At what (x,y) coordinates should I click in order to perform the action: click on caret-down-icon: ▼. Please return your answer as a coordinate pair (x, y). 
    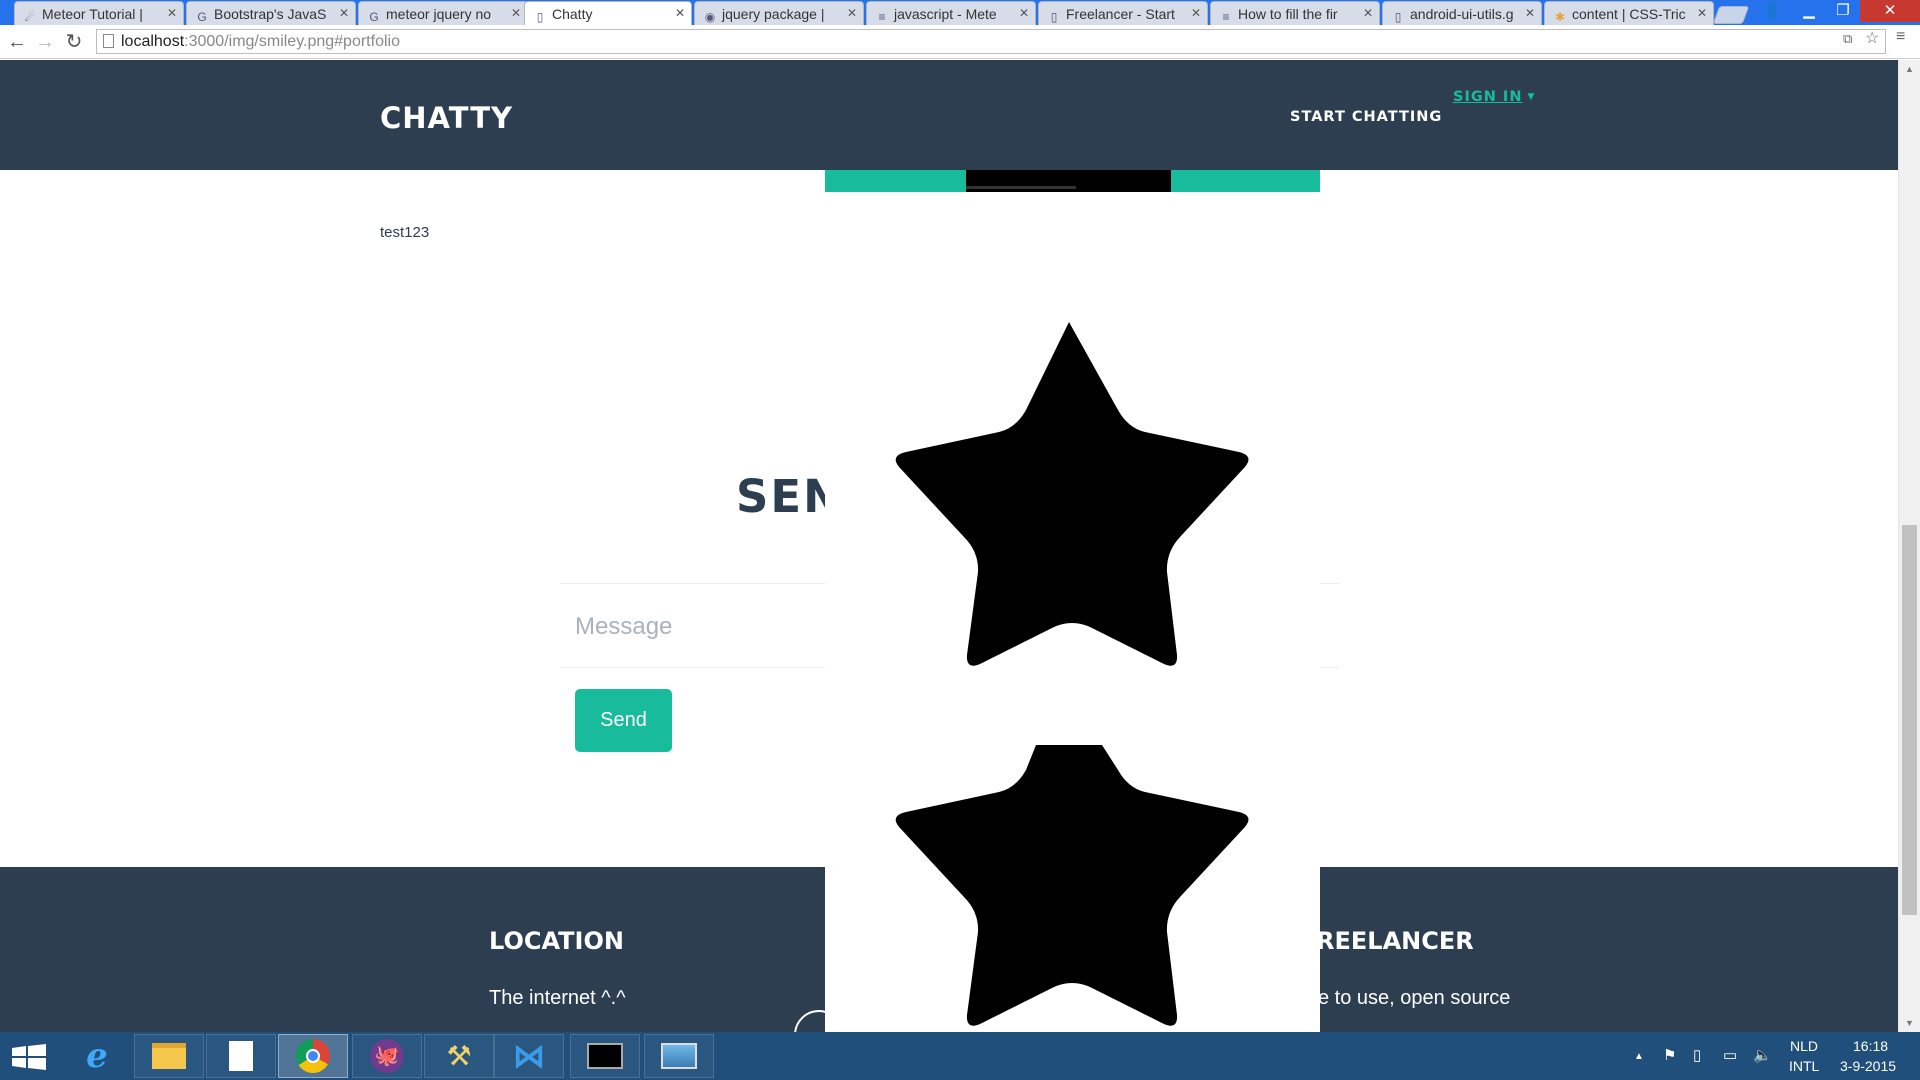
    Looking at the image, I should click on (1531, 97).